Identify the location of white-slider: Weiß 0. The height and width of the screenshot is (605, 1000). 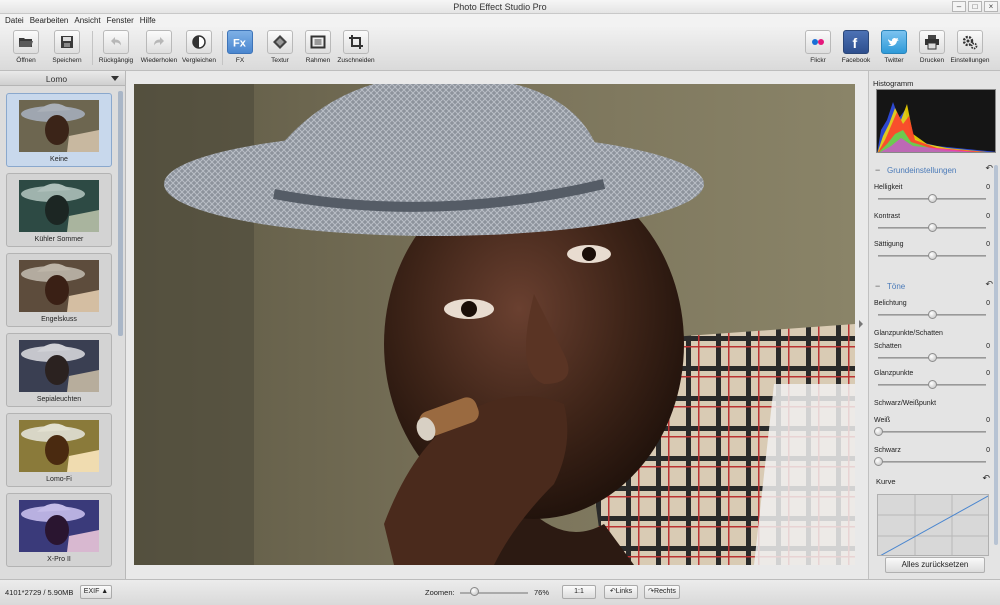
(932, 429).